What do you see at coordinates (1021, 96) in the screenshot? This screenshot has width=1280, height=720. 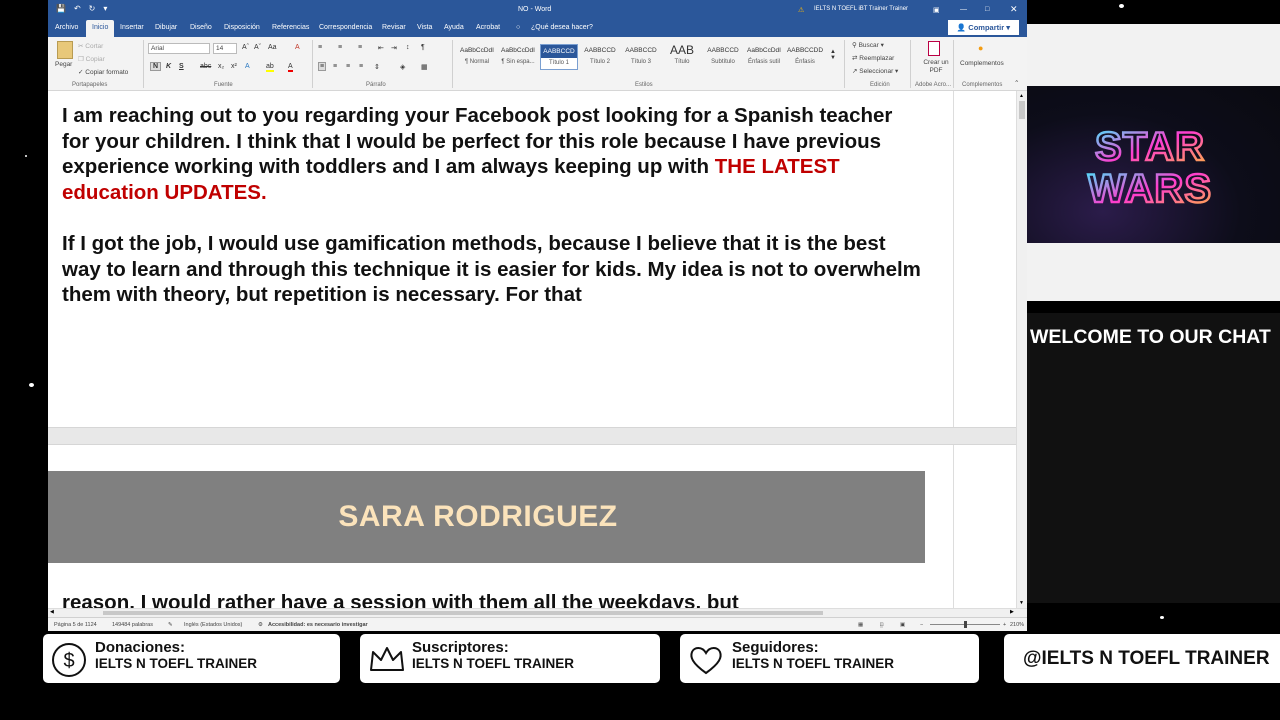 I see `scroll-up-icon: ▲` at bounding box center [1021, 96].